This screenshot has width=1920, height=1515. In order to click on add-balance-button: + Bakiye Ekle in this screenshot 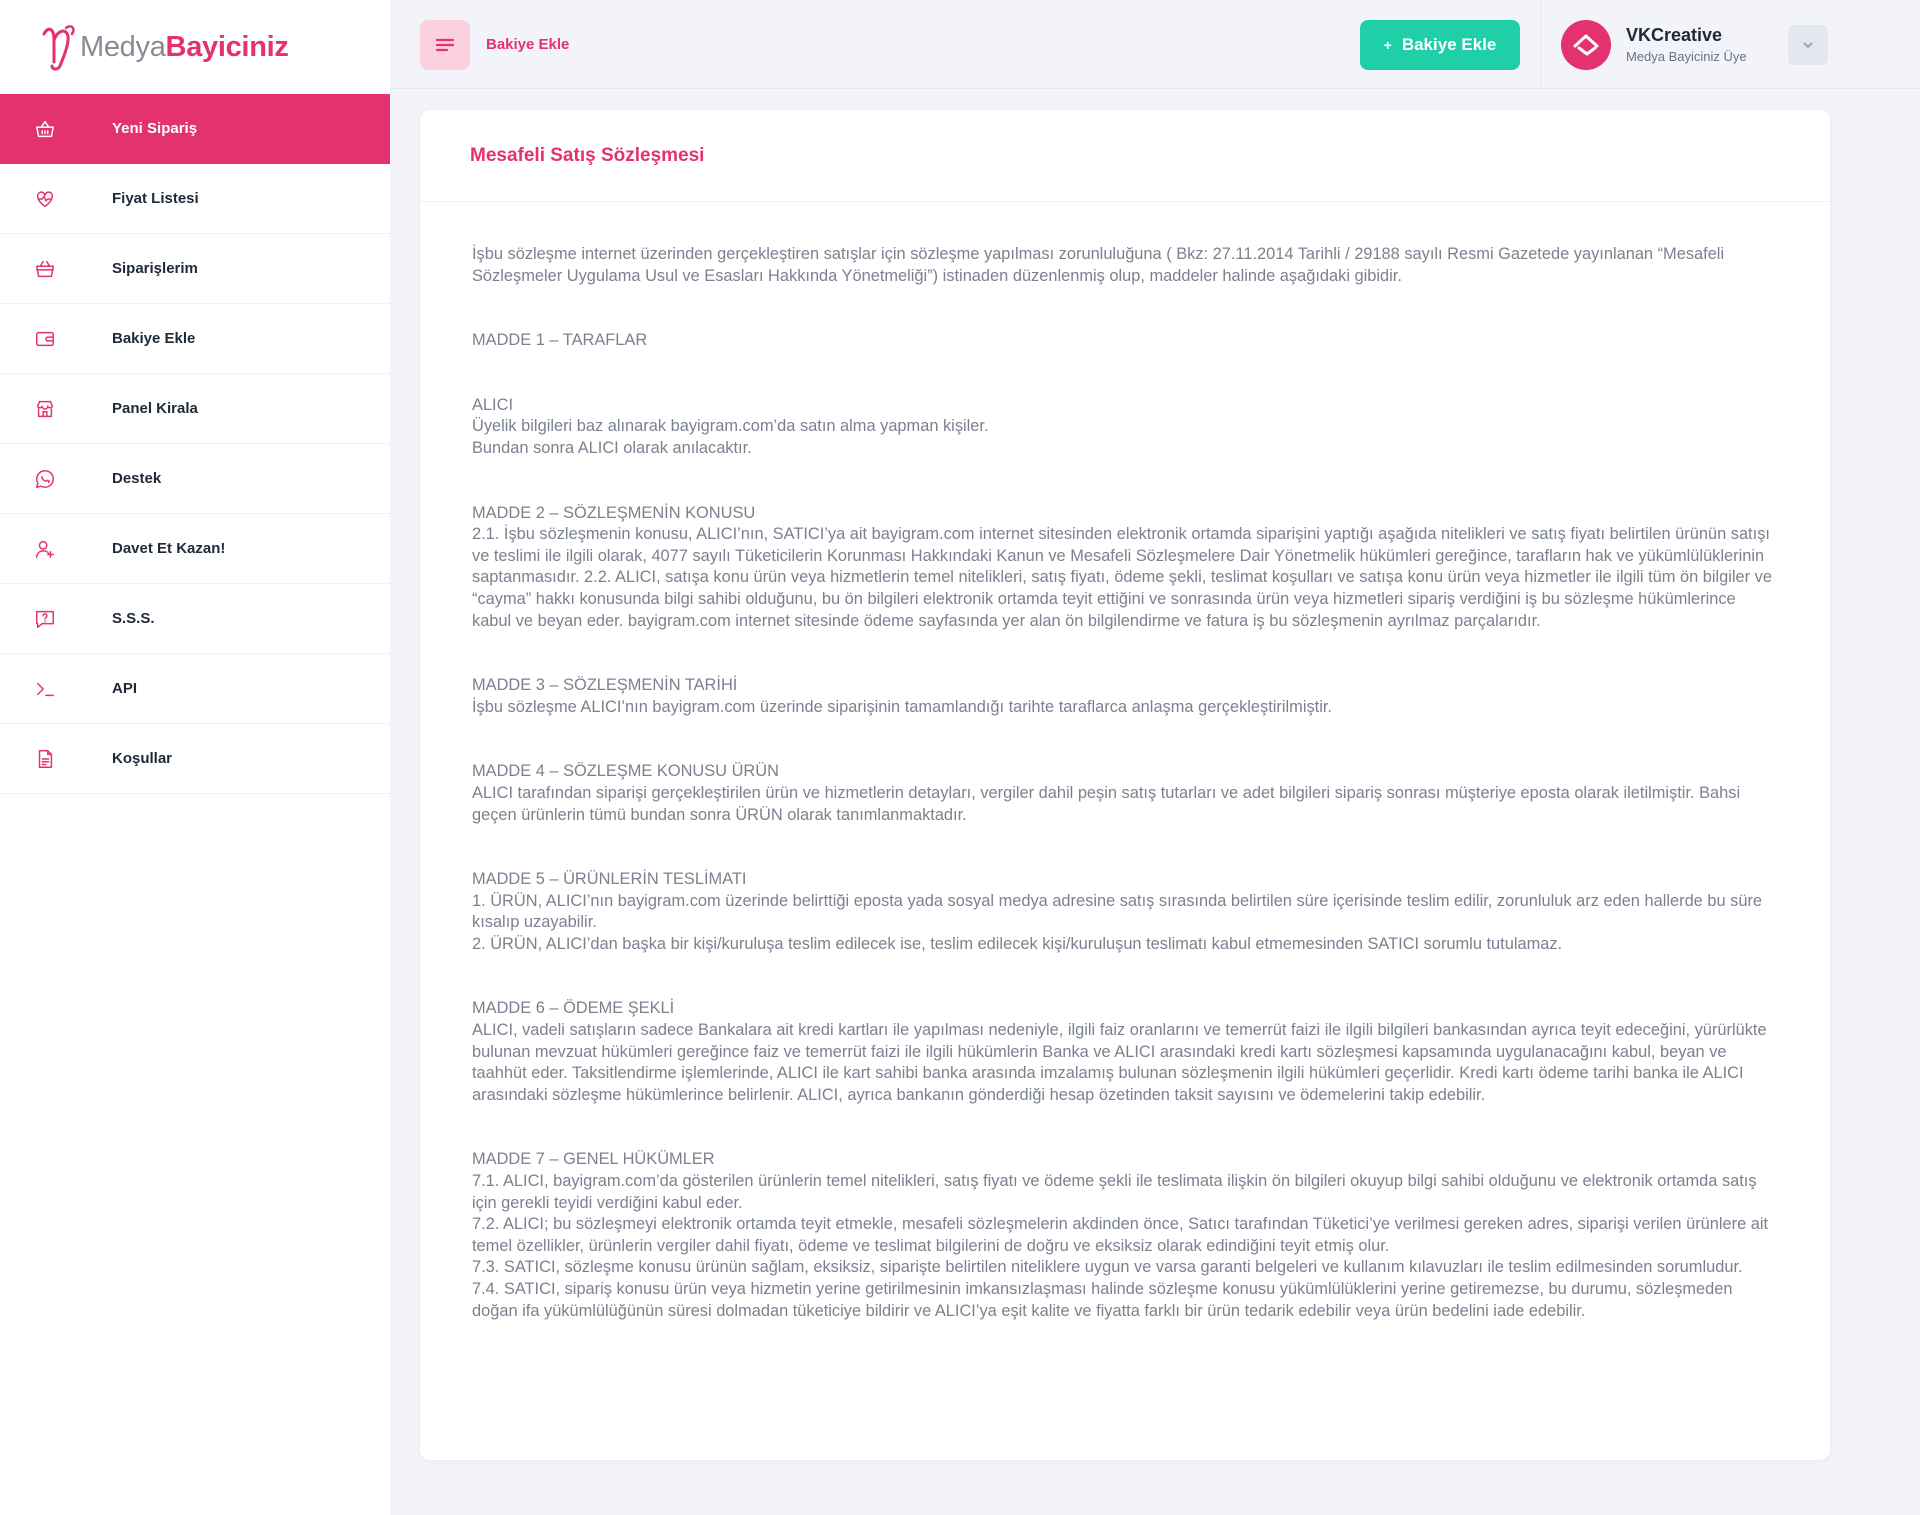, I will do `click(1440, 45)`.